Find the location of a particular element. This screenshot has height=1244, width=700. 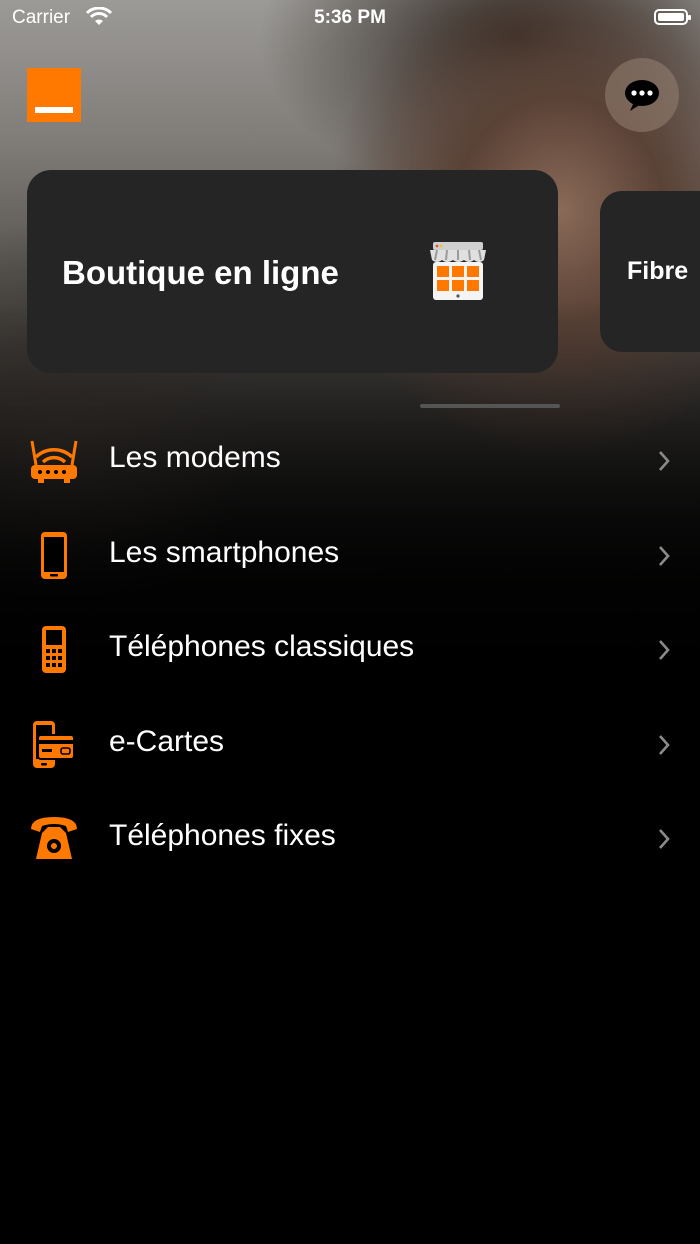

card-fibre: Fibre is located at coordinates (650, 271).